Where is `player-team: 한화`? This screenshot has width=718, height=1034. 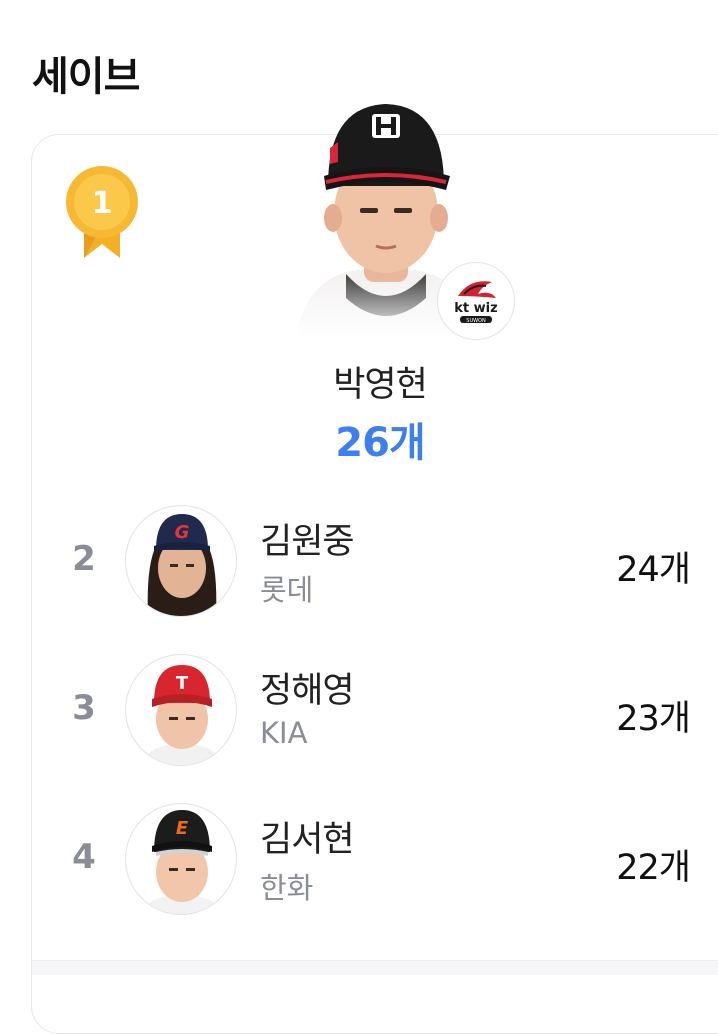 player-team: 한화 is located at coordinates (287, 888).